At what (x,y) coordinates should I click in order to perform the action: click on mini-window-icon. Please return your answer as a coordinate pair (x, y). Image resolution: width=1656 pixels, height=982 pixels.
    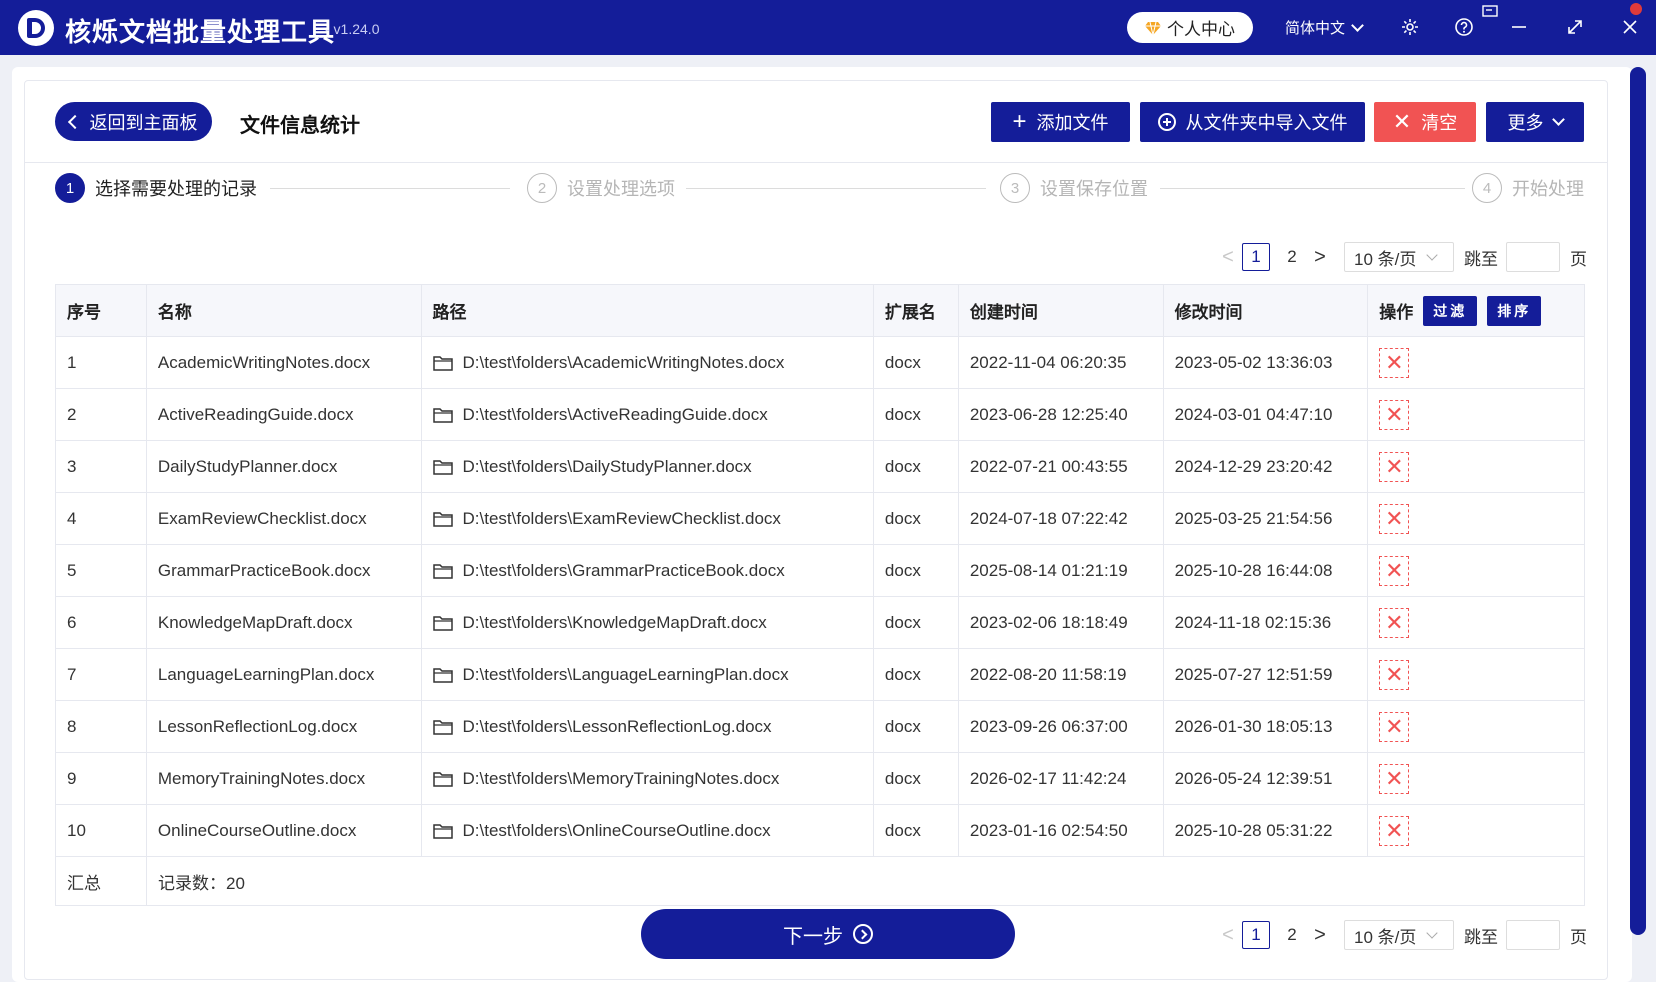
    Looking at the image, I should click on (1490, 12).